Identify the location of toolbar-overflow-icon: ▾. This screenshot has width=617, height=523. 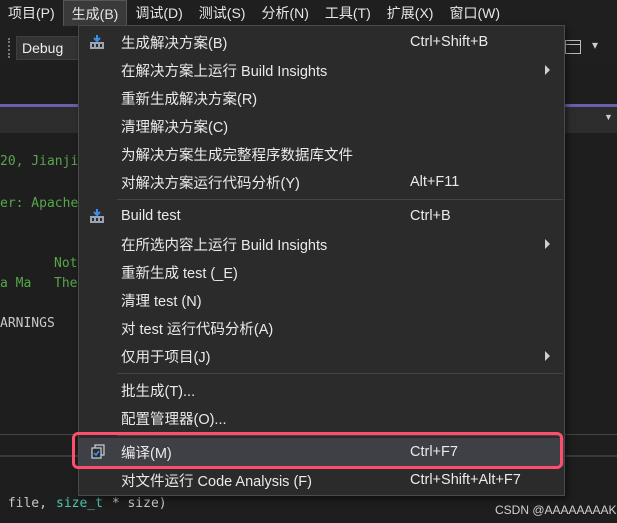
(595, 45).